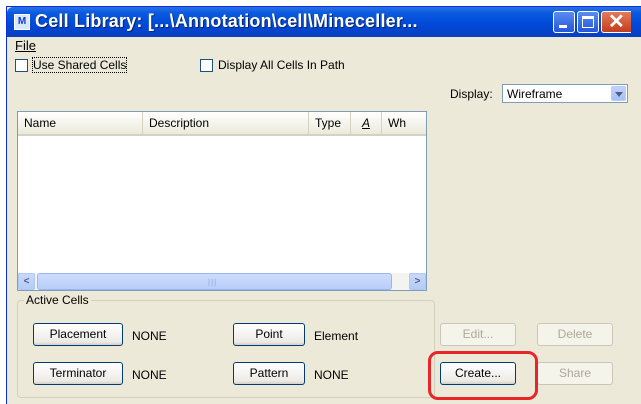 The height and width of the screenshot is (404, 641). I want to click on scroll-right-icon: >, so click(417, 281).